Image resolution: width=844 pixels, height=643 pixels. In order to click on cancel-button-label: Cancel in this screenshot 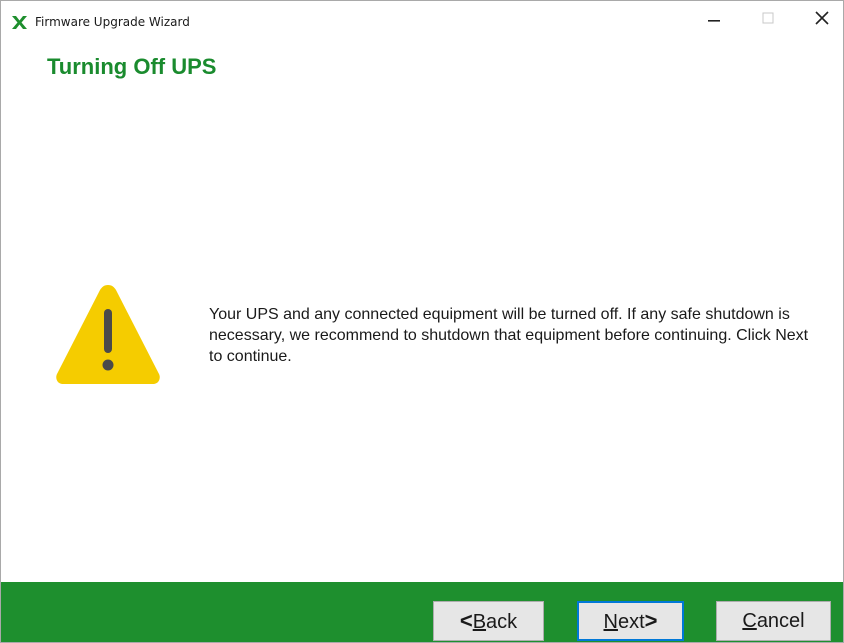, I will do `click(773, 620)`.